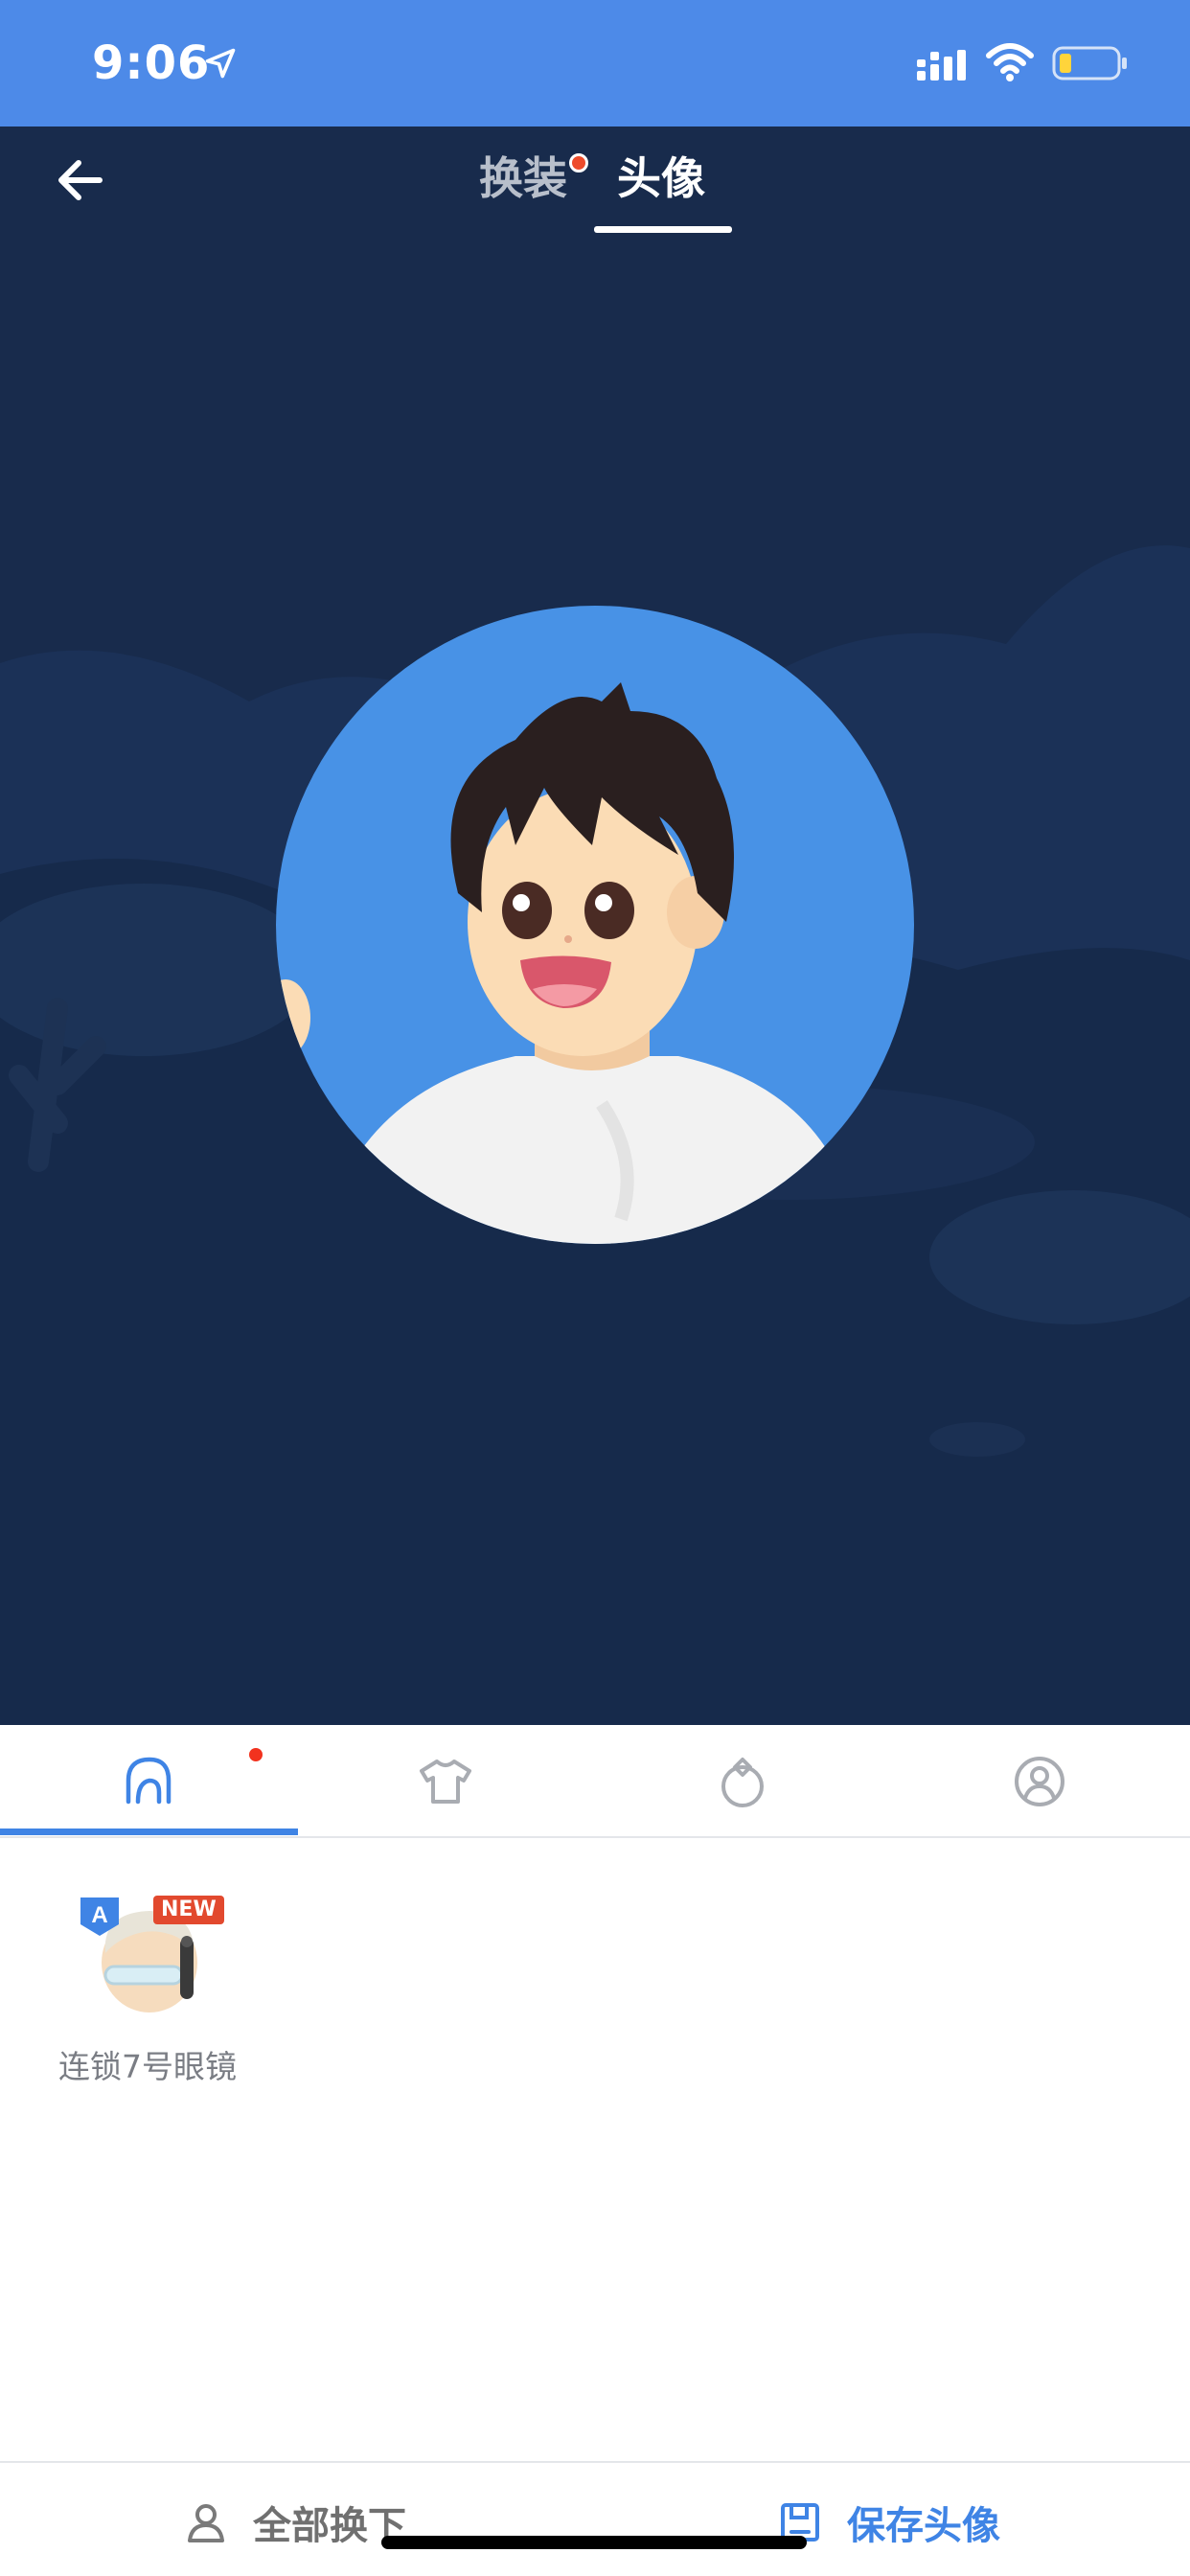 This screenshot has height=2576, width=1190. What do you see at coordinates (563, 963) in the screenshot?
I see `avatar-character` at bounding box center [563, 963].